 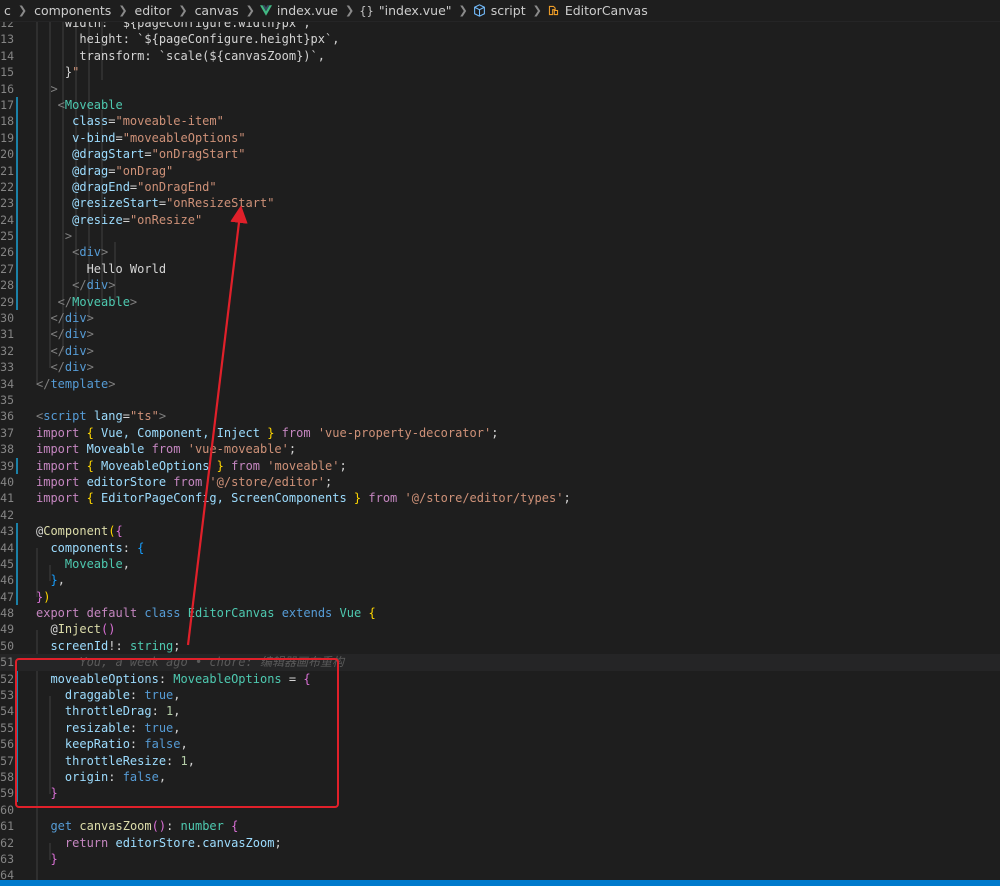 What do you see at coordinates (159, 727) in the screenshot?
I see `code-token: true` at bounding box center [159, 727].